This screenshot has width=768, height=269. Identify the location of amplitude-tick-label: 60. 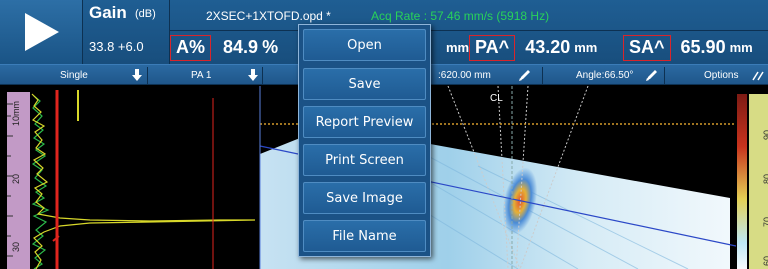
(765, 260).